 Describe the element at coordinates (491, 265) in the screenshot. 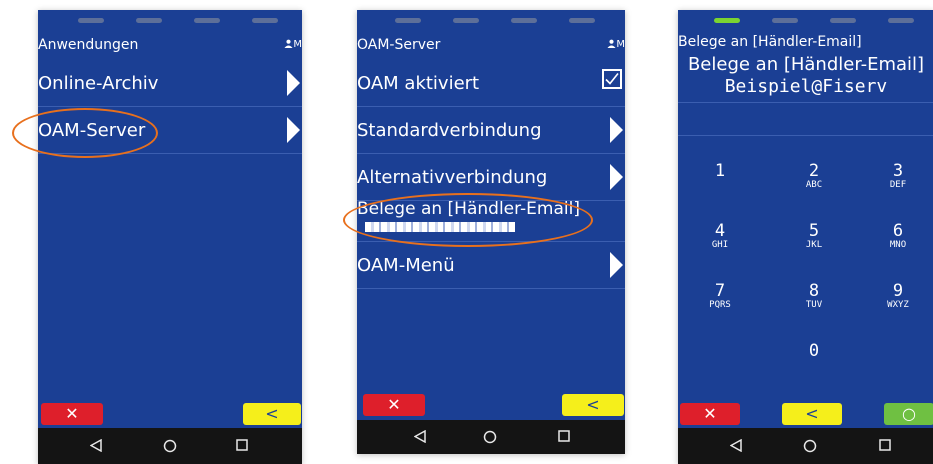

I see `menu-item-oam-menu: OAM-Menü` at that location.